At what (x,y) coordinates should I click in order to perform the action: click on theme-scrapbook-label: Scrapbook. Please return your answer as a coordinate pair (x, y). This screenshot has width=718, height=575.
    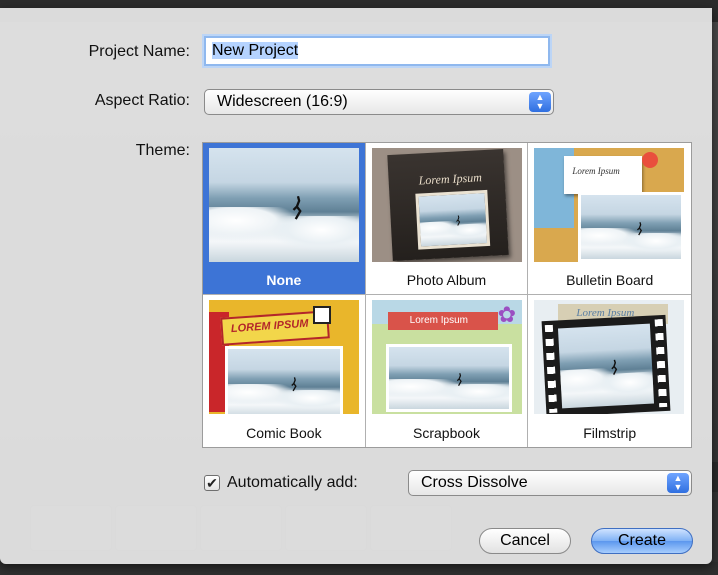
    Looking at the image, I should click on (446, 433).